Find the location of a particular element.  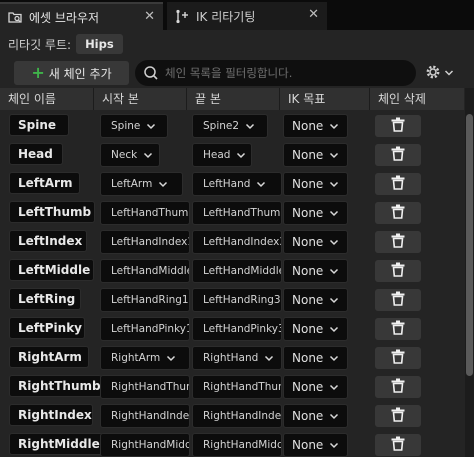

start-bone-dropdown: Spine is located at coordinates (134, 126).